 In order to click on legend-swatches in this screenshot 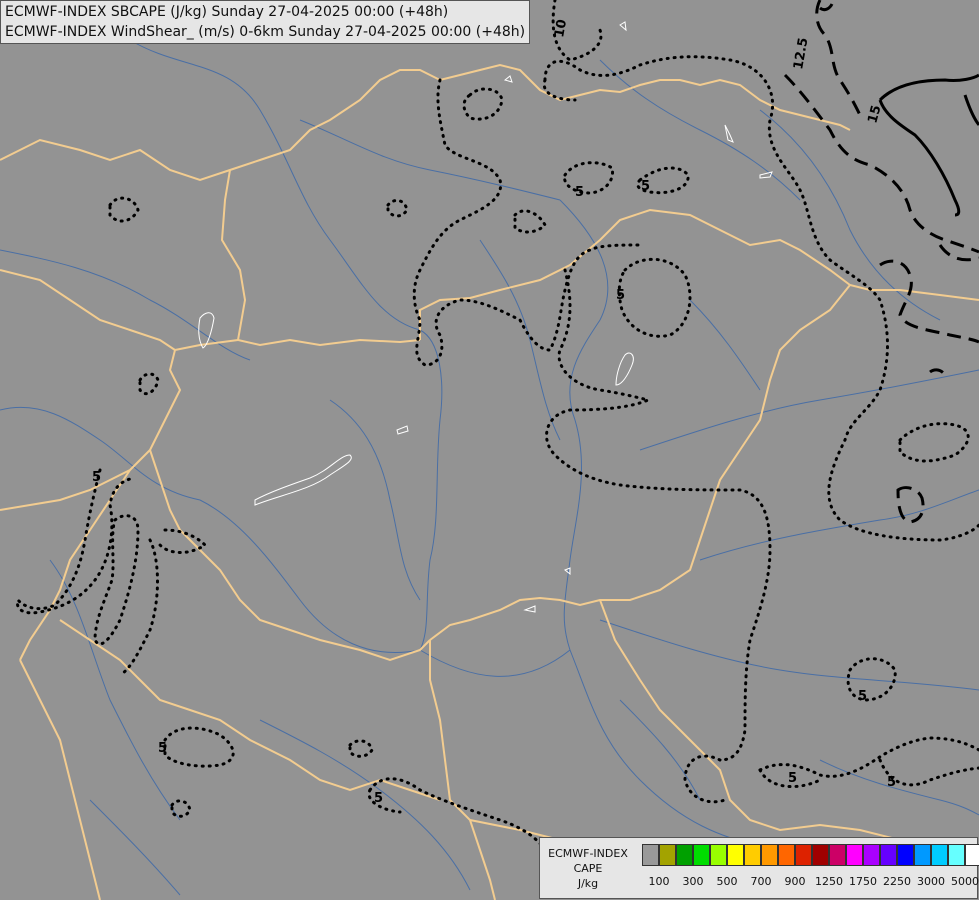, I will do `click(810, 855)`.